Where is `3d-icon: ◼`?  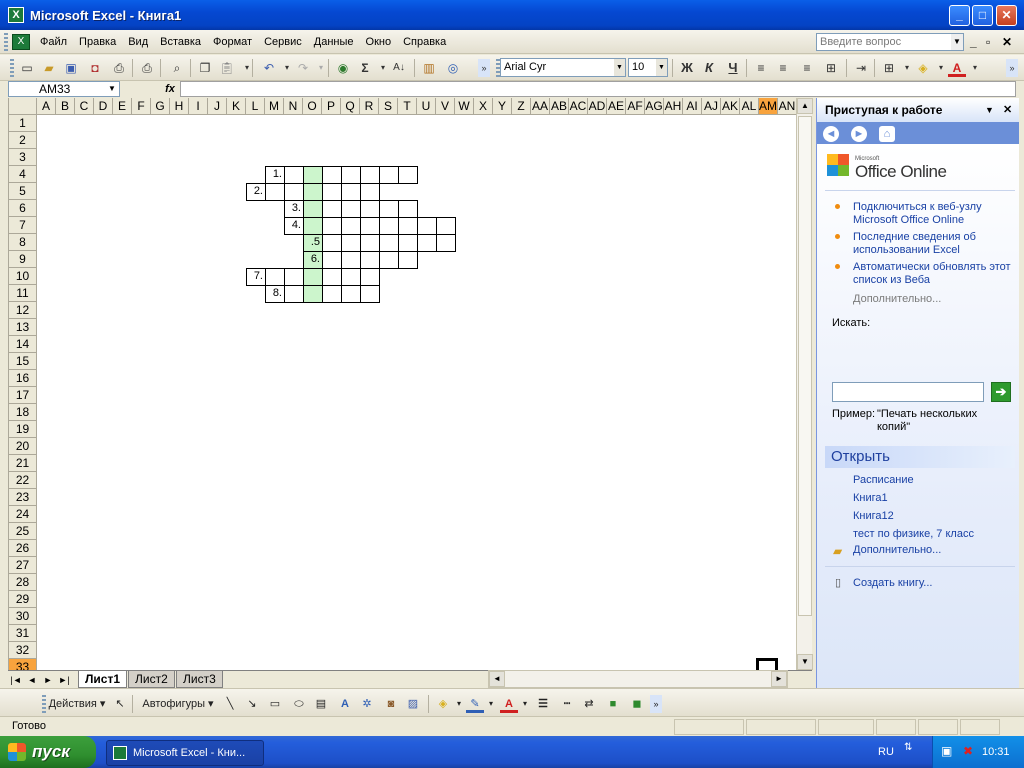
3d-icon: ◼ is located at coordinates (637, 704).